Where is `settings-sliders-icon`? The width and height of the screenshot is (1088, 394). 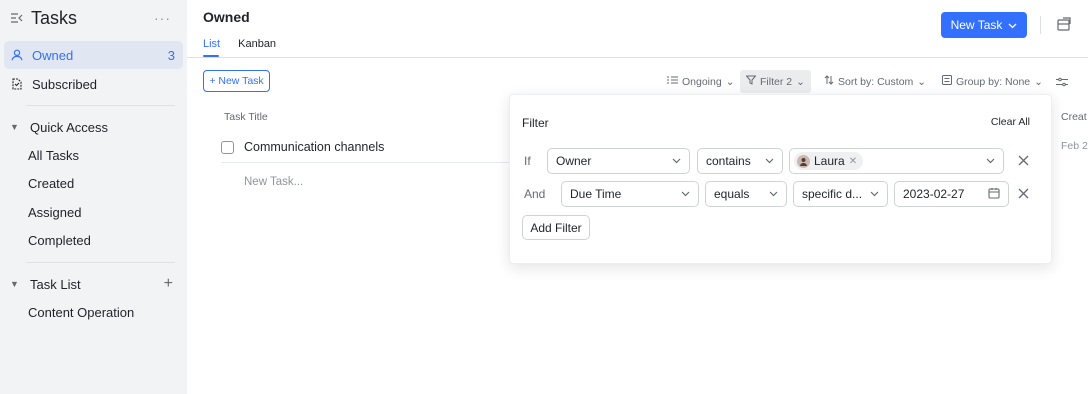
settings-sliders-icon is located at coordinates (1062, 81).